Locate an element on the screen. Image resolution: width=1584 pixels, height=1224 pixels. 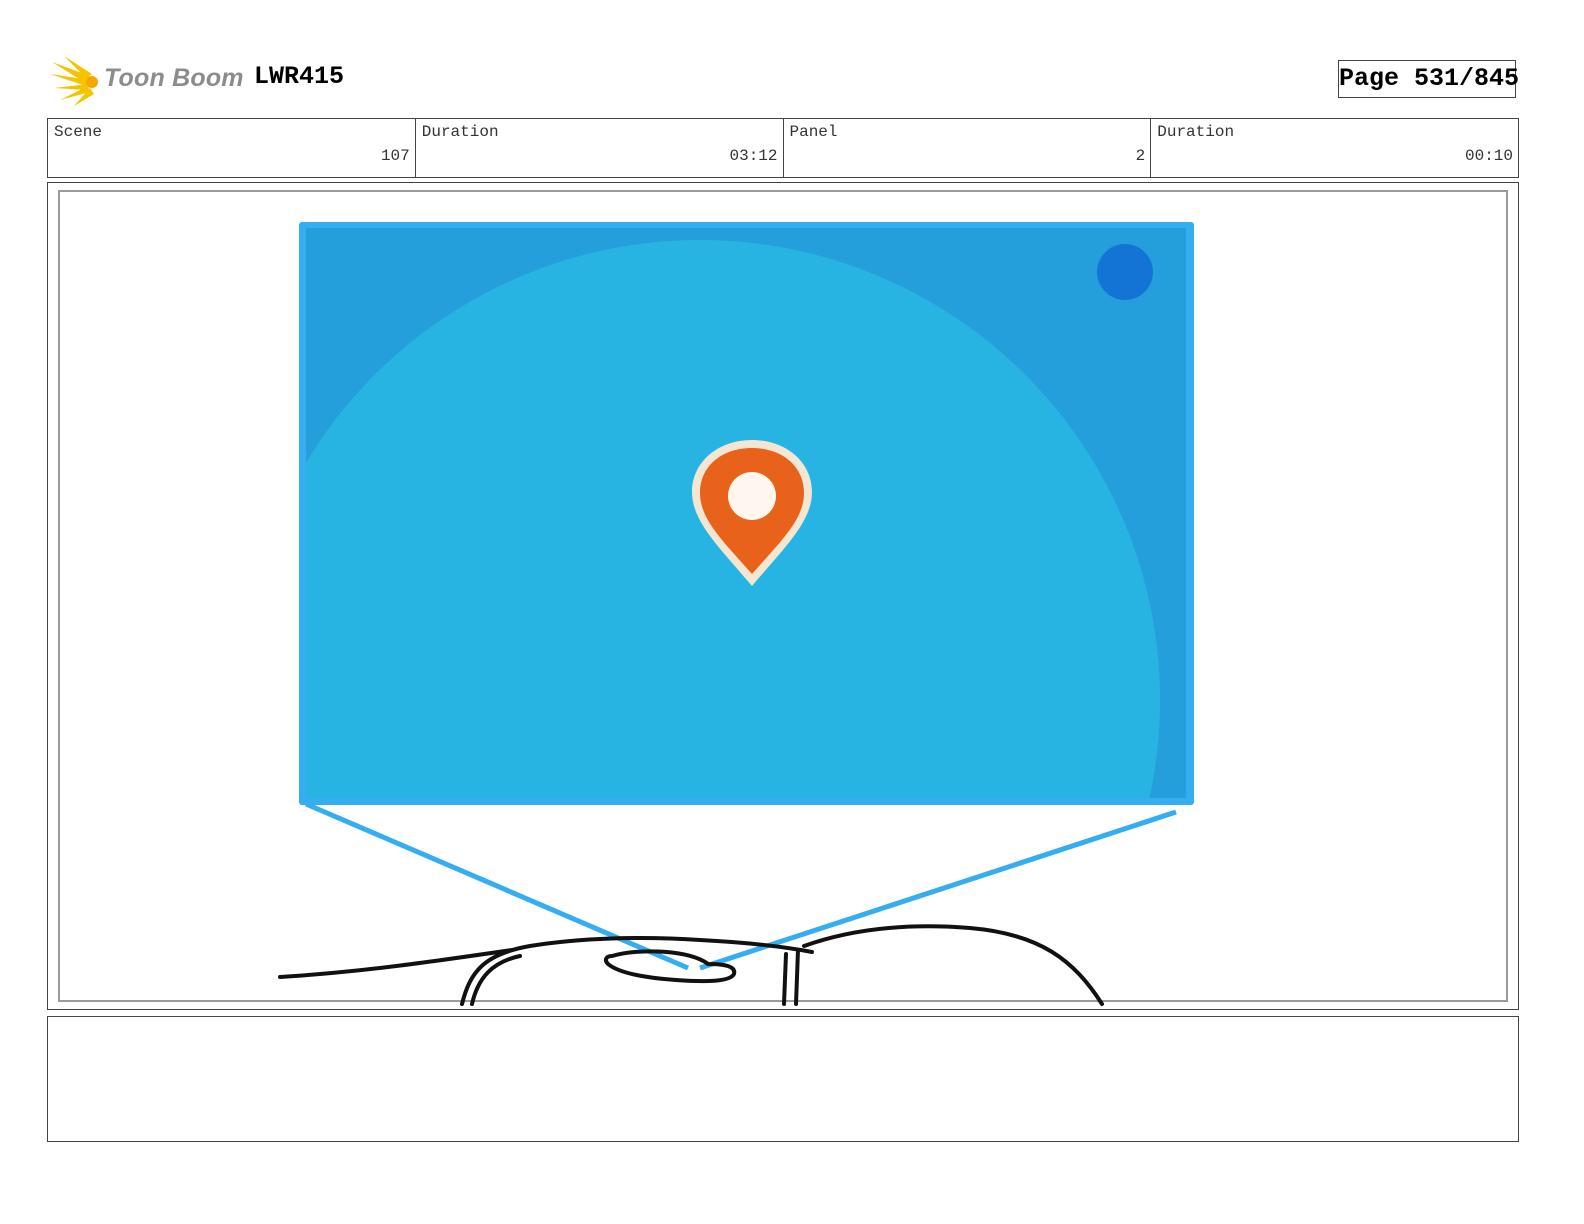
location-dot-icon is located at coordinates (1125, 272).